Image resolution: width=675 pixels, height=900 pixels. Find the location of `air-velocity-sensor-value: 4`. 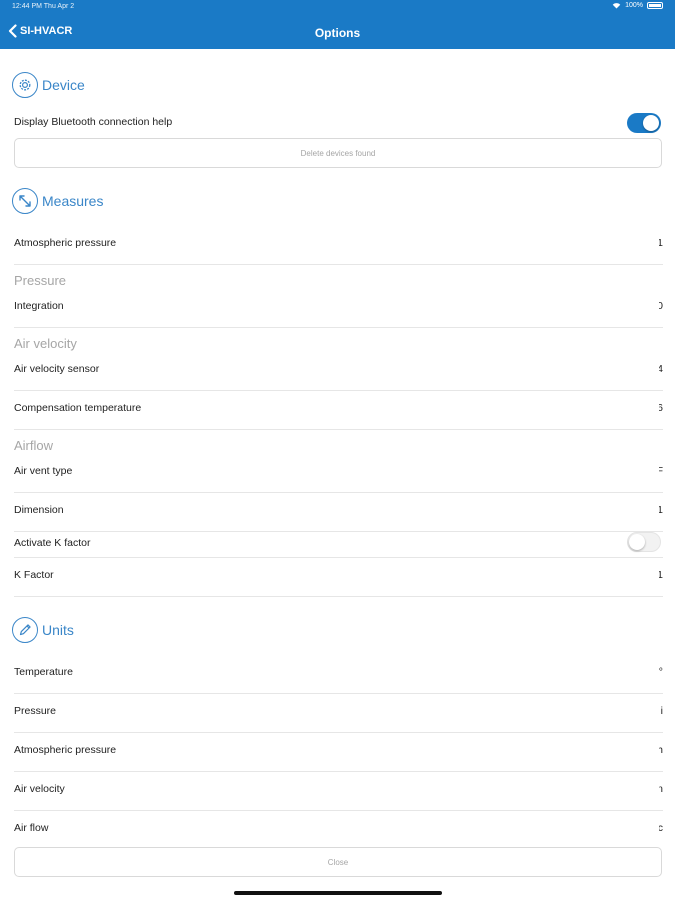

air-velocity-sensor-value: 4 is located at coordinates (661, 369).